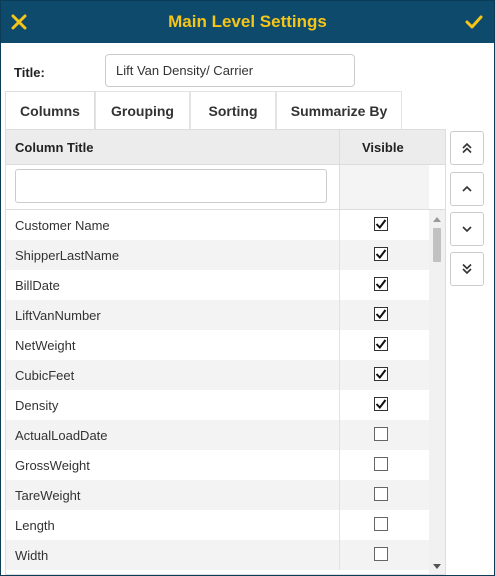  I want to click on dialog-header: Main Level Settings, so click(247, 22).